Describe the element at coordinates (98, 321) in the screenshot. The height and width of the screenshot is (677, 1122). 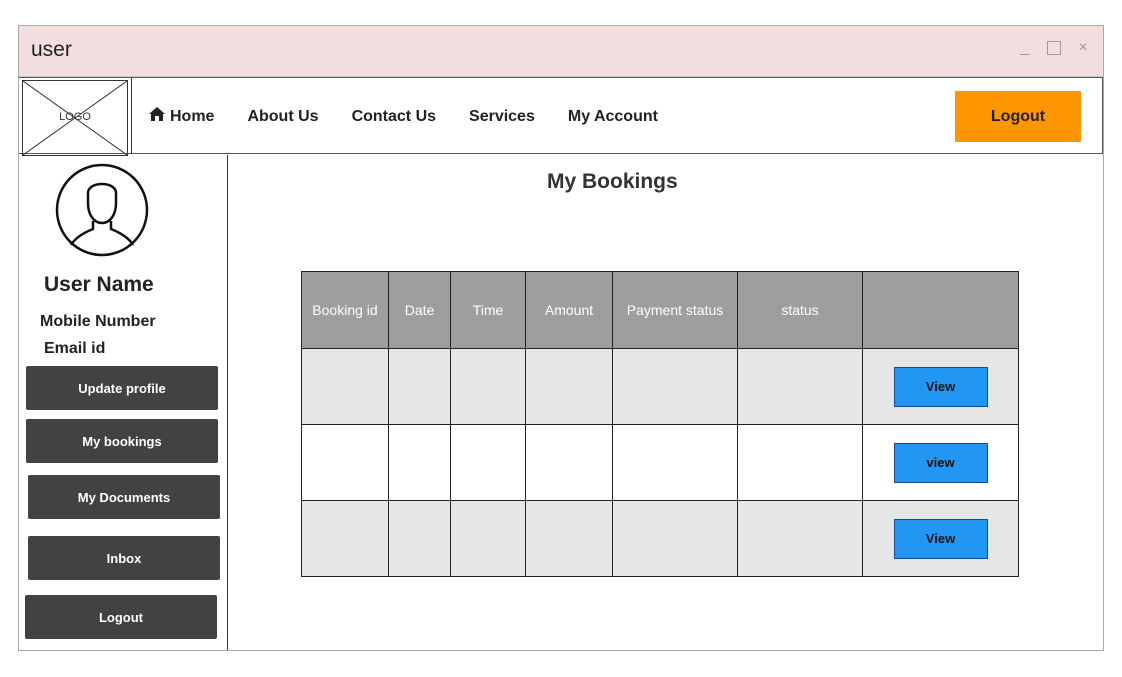
I see `mobile-number: Mobile Number` at that location.